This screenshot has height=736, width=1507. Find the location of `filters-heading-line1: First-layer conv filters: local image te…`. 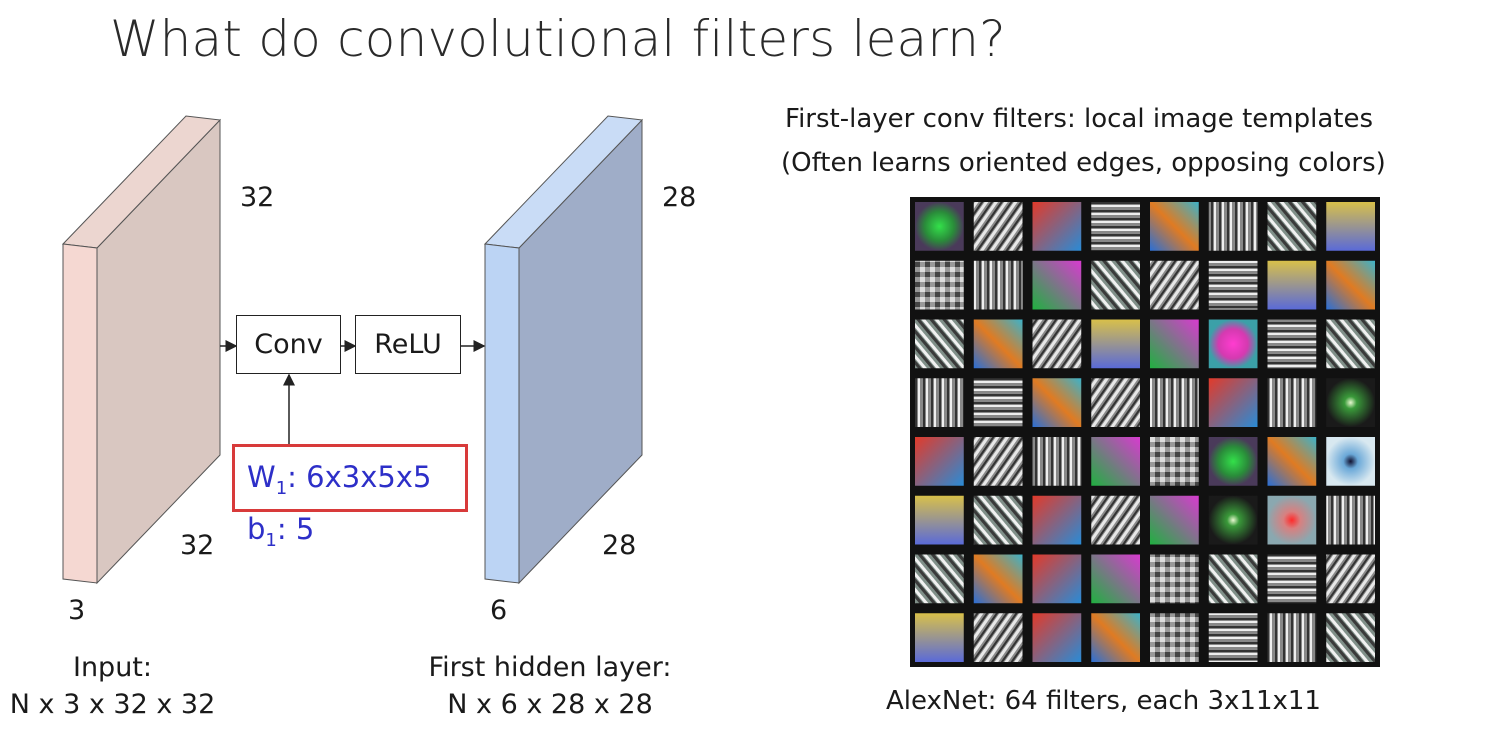

filters-heading-line1: First-layer conv filters: local image te… is located at coordinates (1079, 119).